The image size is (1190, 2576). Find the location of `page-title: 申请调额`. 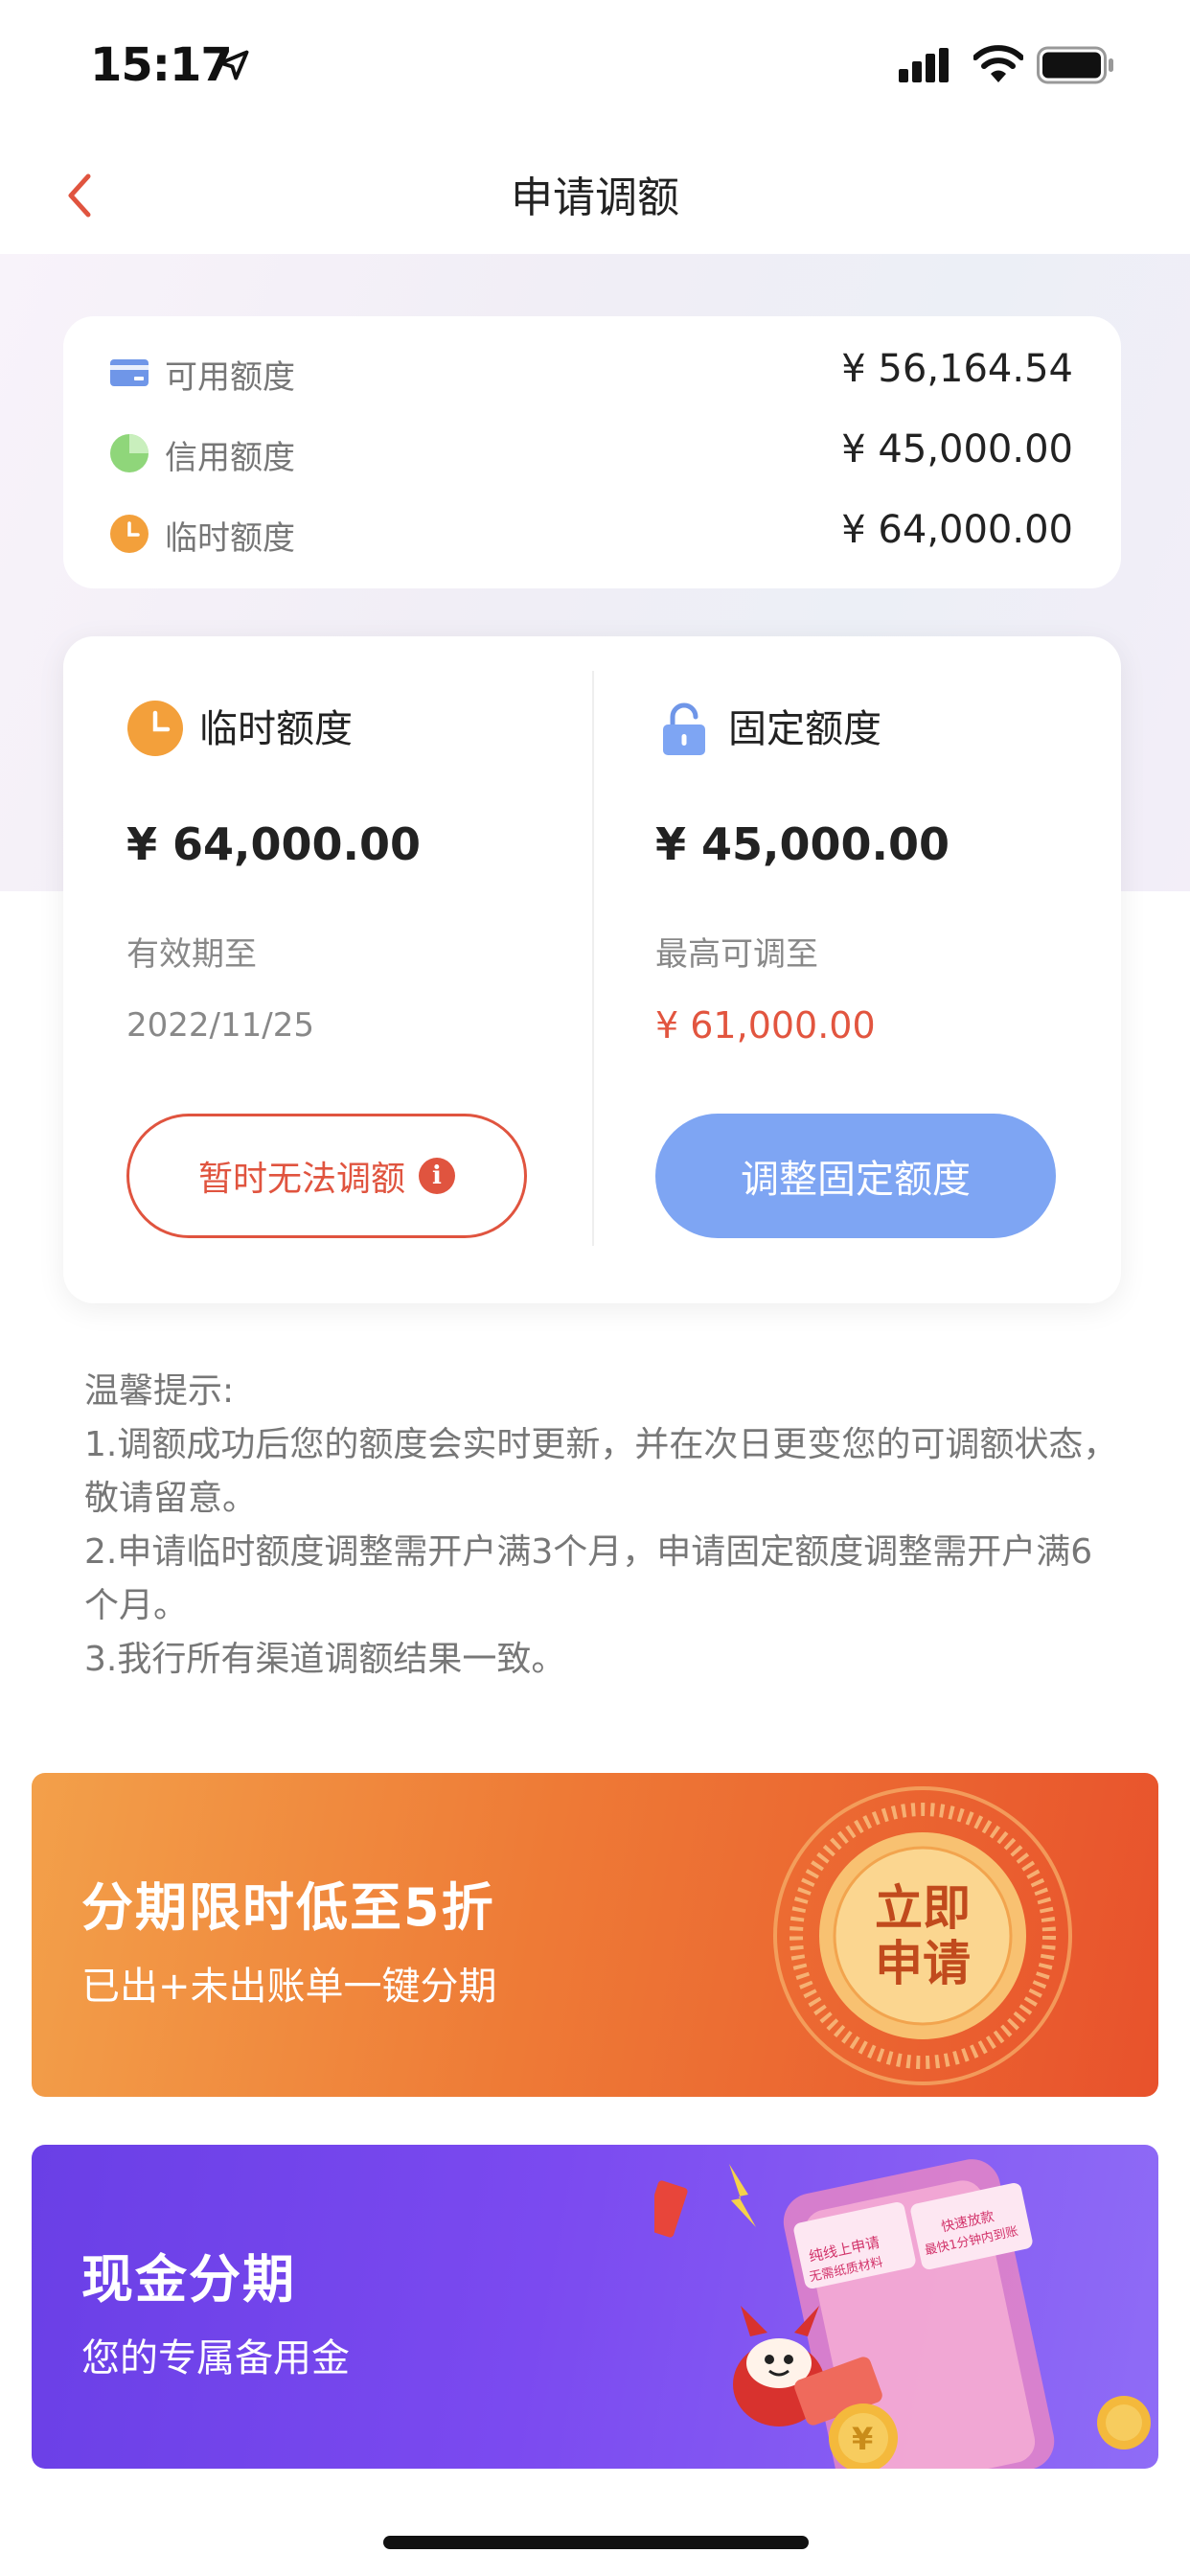

page-title: 申请调额 is located at coordinates (595, 197).